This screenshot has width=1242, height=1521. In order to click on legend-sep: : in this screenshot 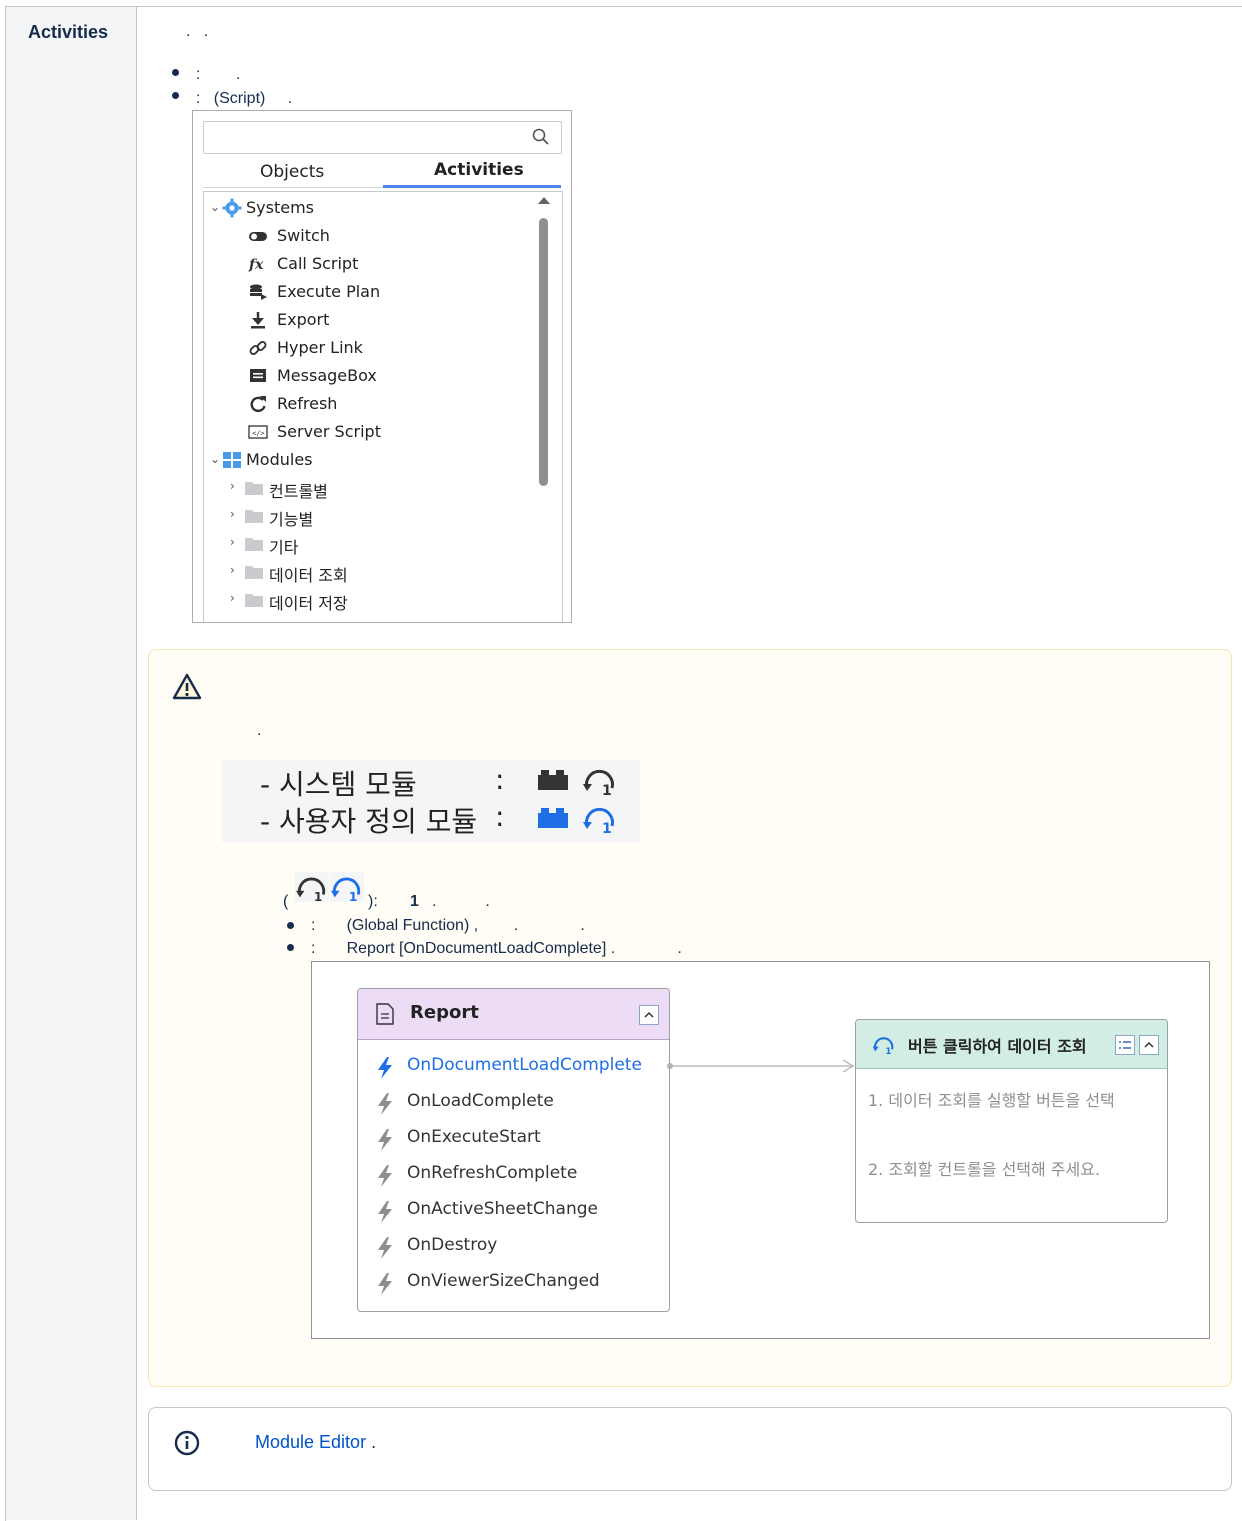, I will do `click(500, 779)`.